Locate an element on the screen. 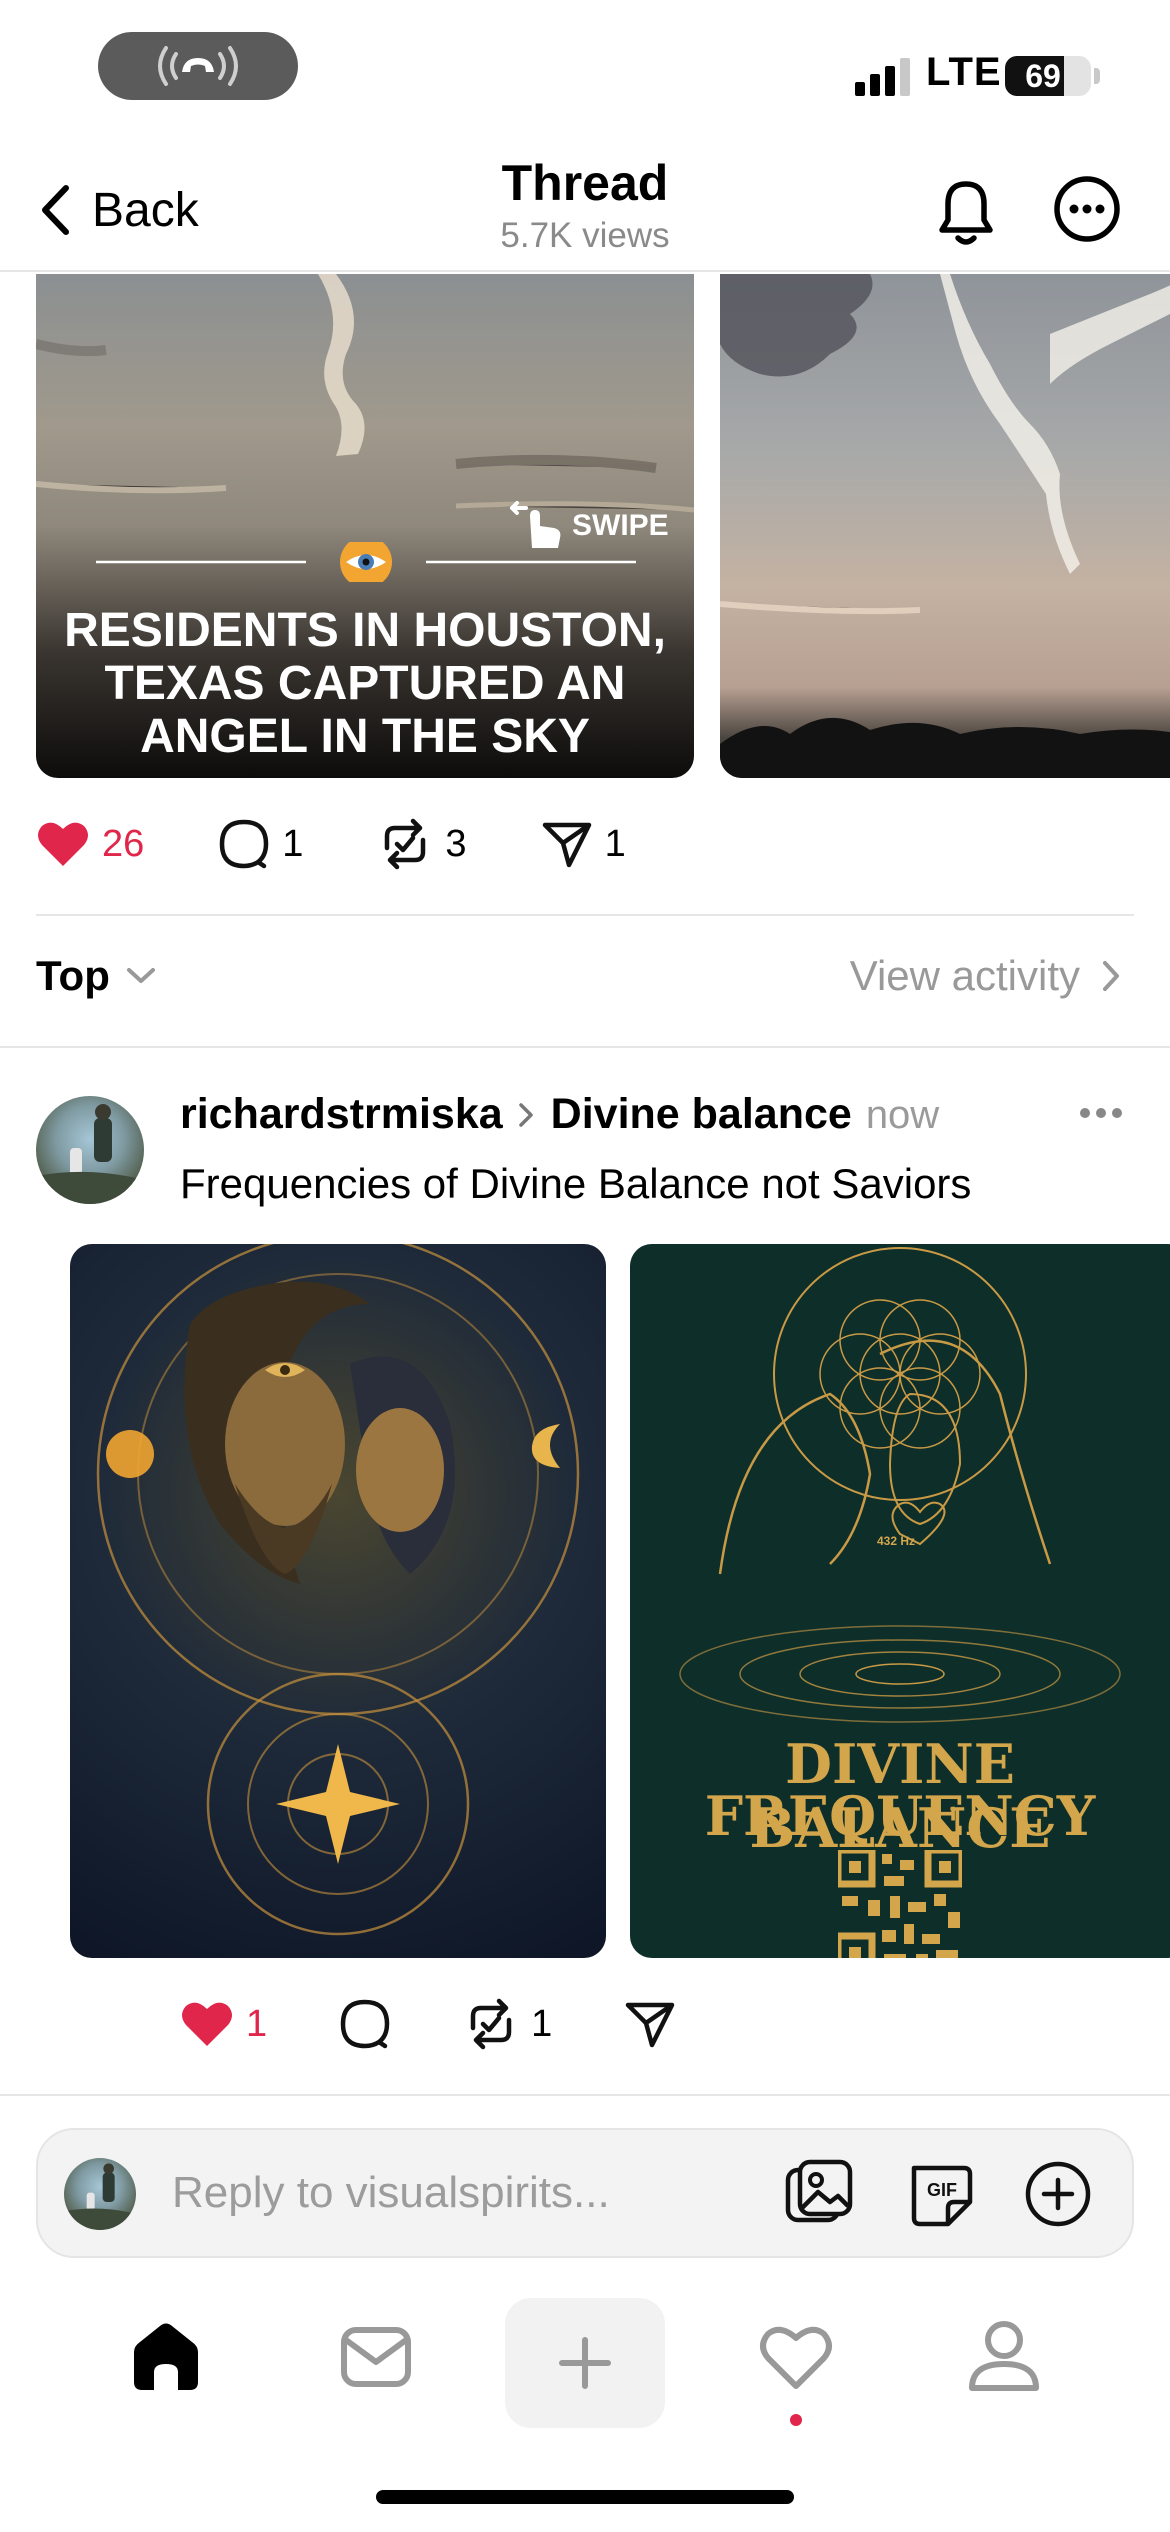 The height and width of the screenshot is (2532, 1170). back-button: Back is located at coordinates (119, 210).